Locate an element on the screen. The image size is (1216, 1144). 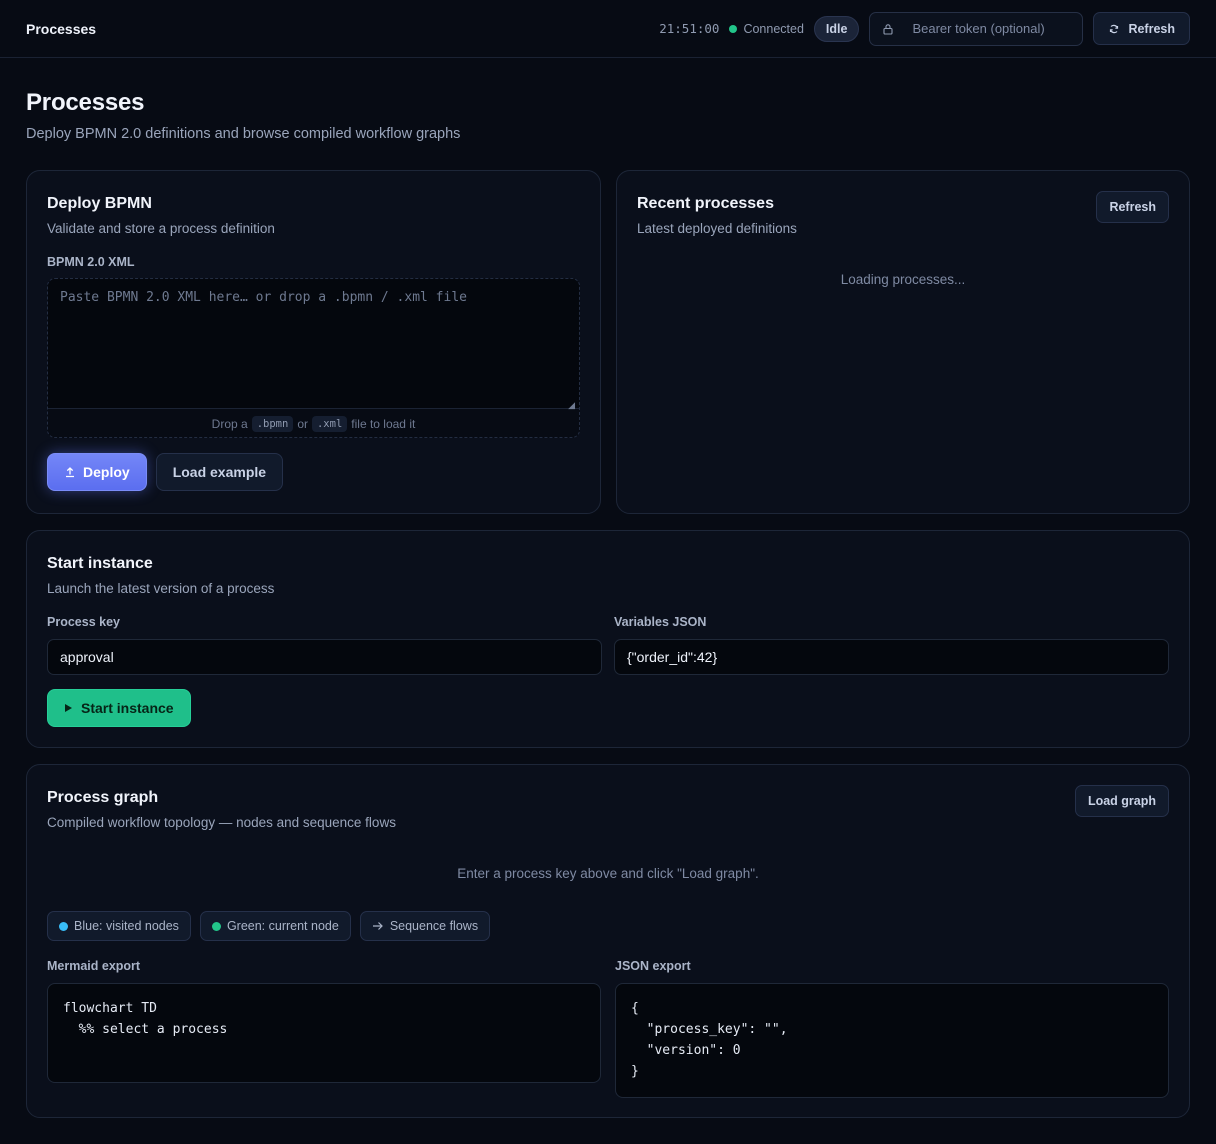
top-refresh-label: Refresh is located at coordinates (1151, 28).